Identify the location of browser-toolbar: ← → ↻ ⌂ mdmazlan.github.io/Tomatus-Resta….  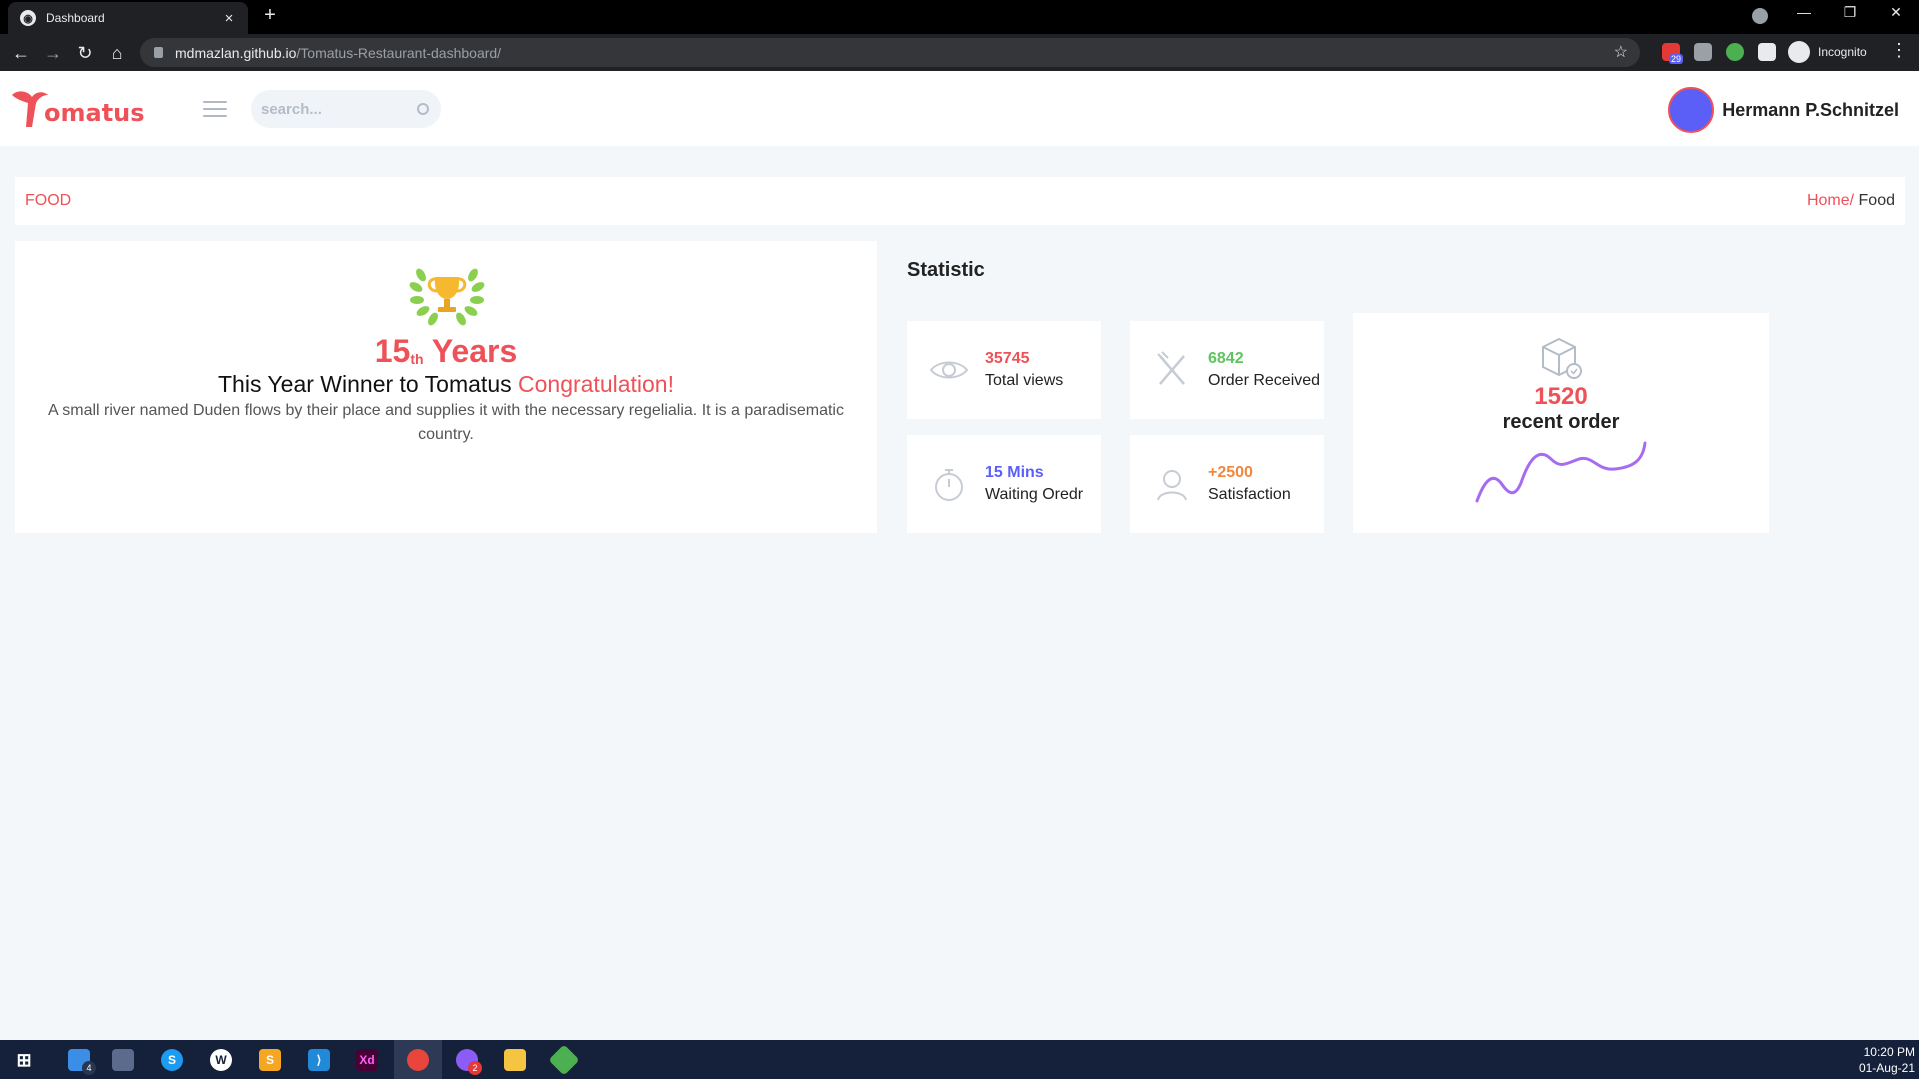
(959, 52).